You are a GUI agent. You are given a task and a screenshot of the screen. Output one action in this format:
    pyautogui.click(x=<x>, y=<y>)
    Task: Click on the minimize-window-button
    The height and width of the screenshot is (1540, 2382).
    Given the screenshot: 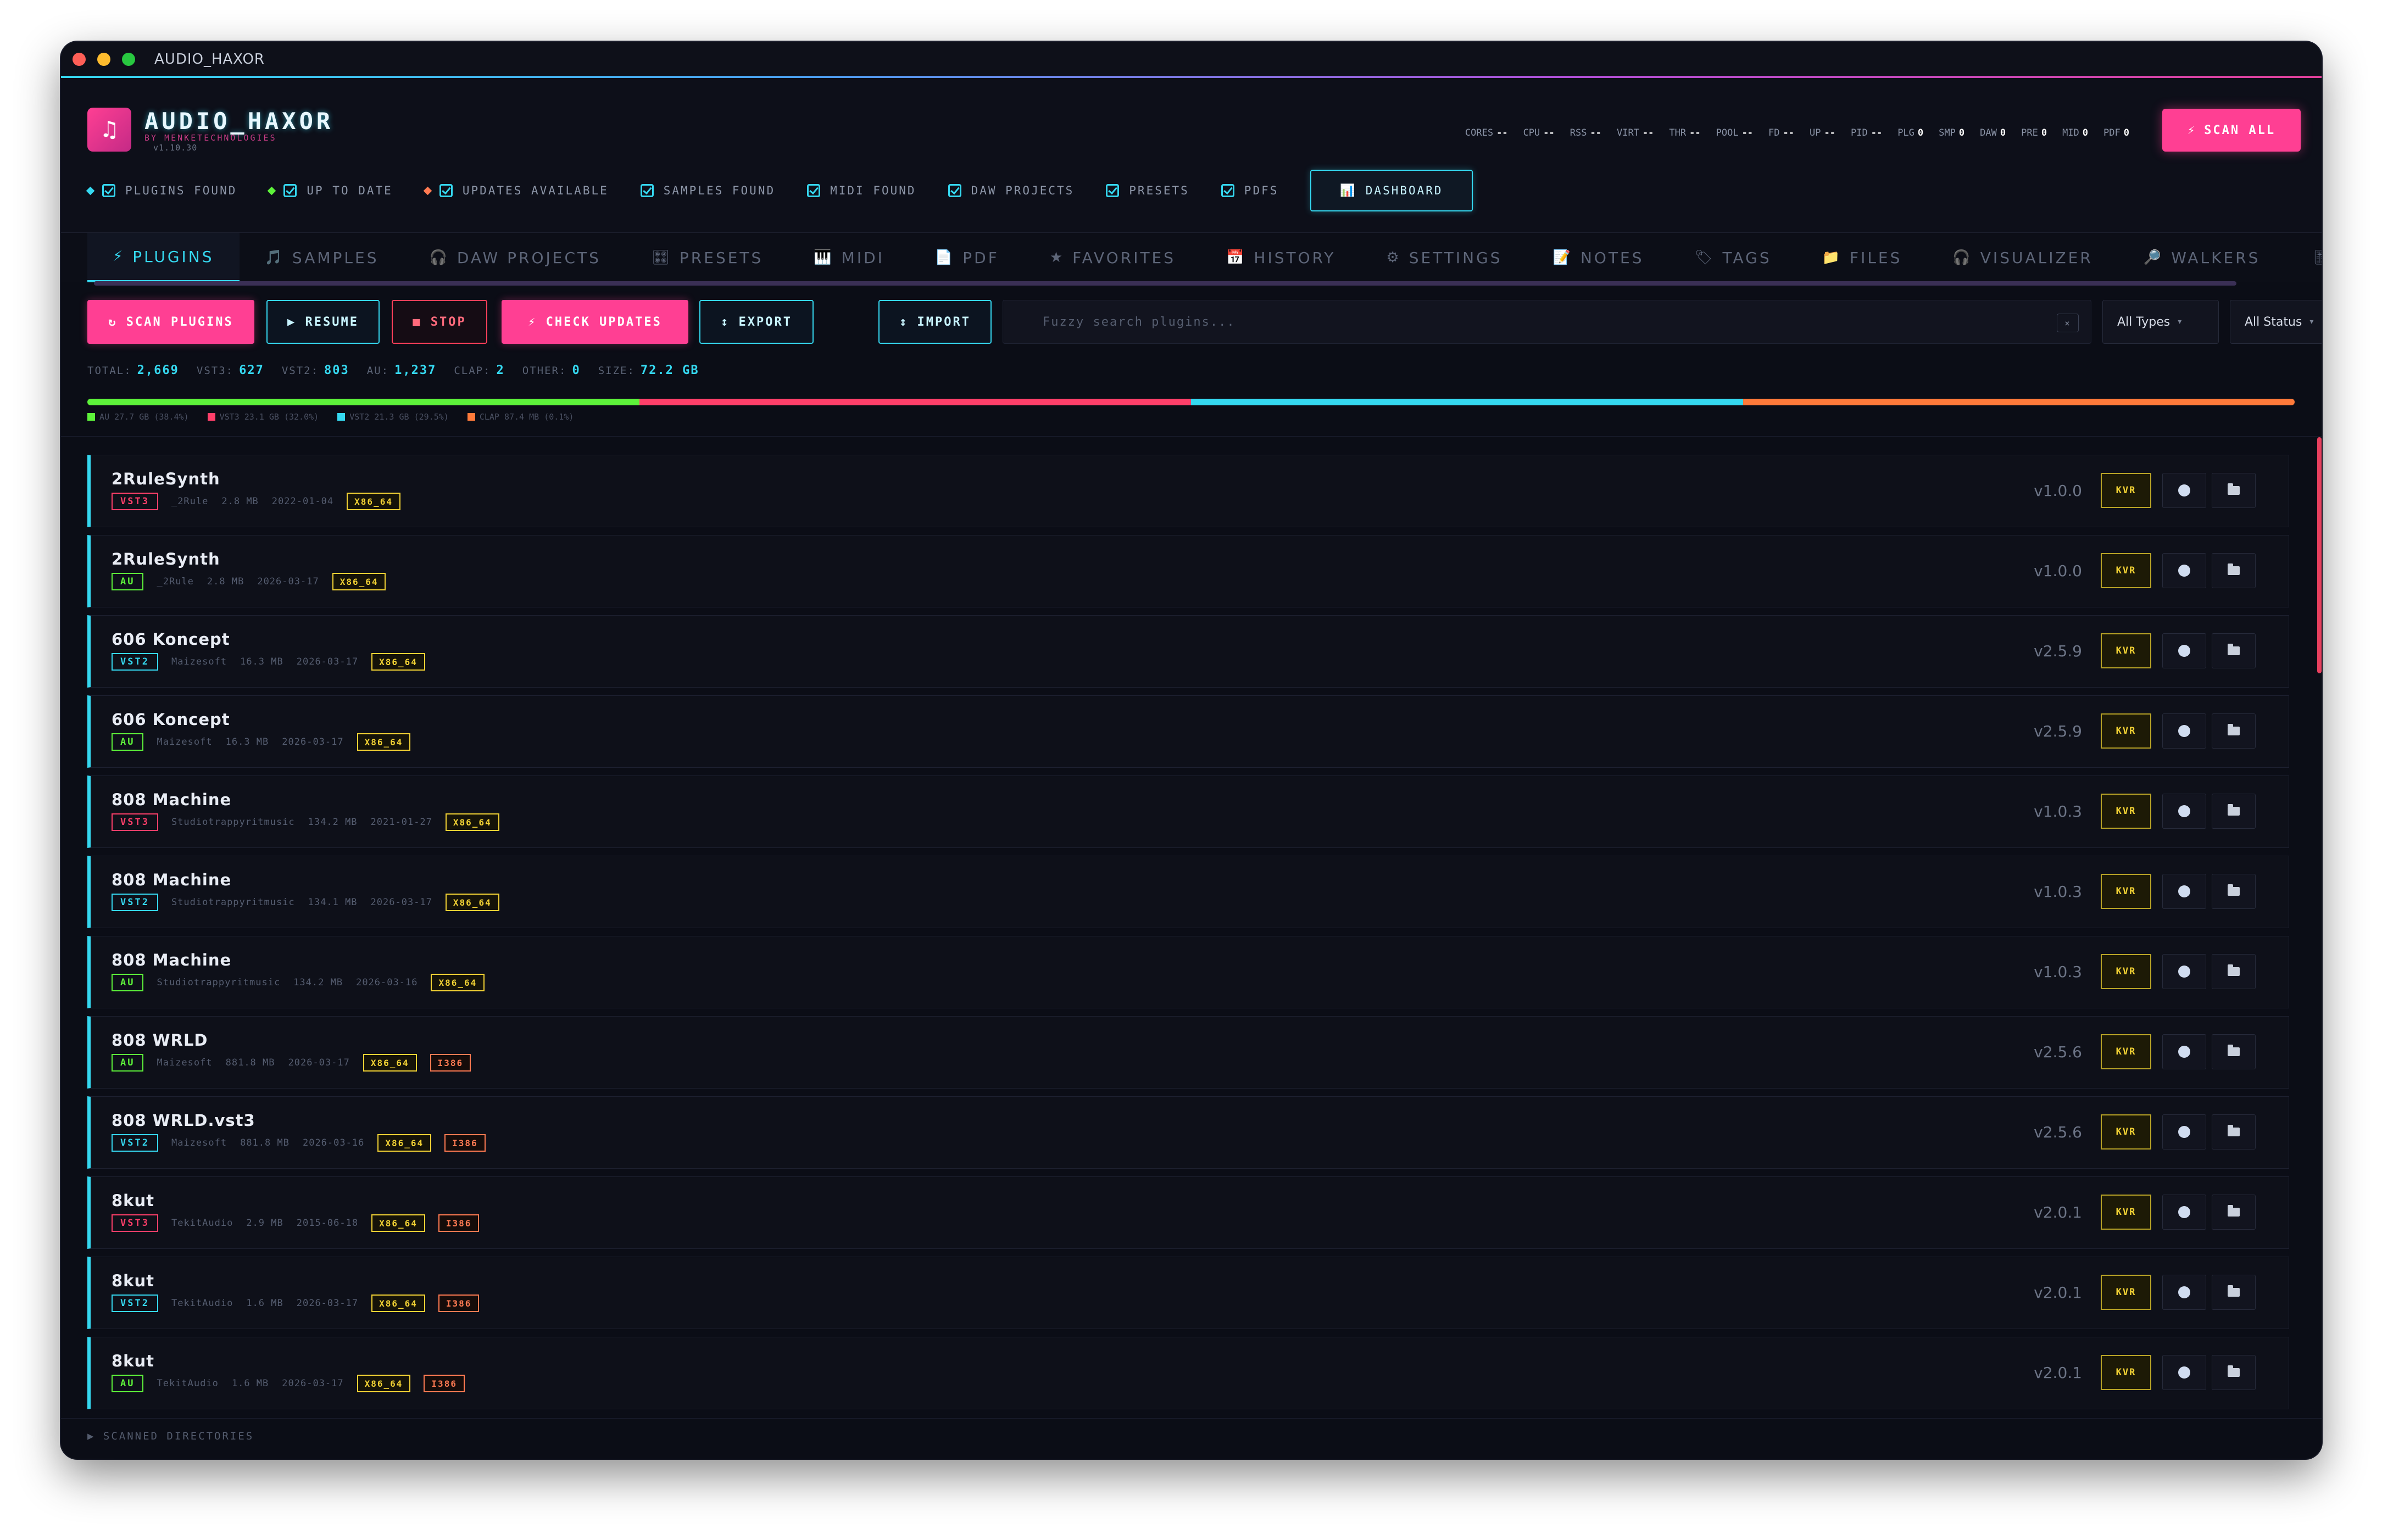 What is the action you would take?
    pyautogui.click(x=104, y=60)
    